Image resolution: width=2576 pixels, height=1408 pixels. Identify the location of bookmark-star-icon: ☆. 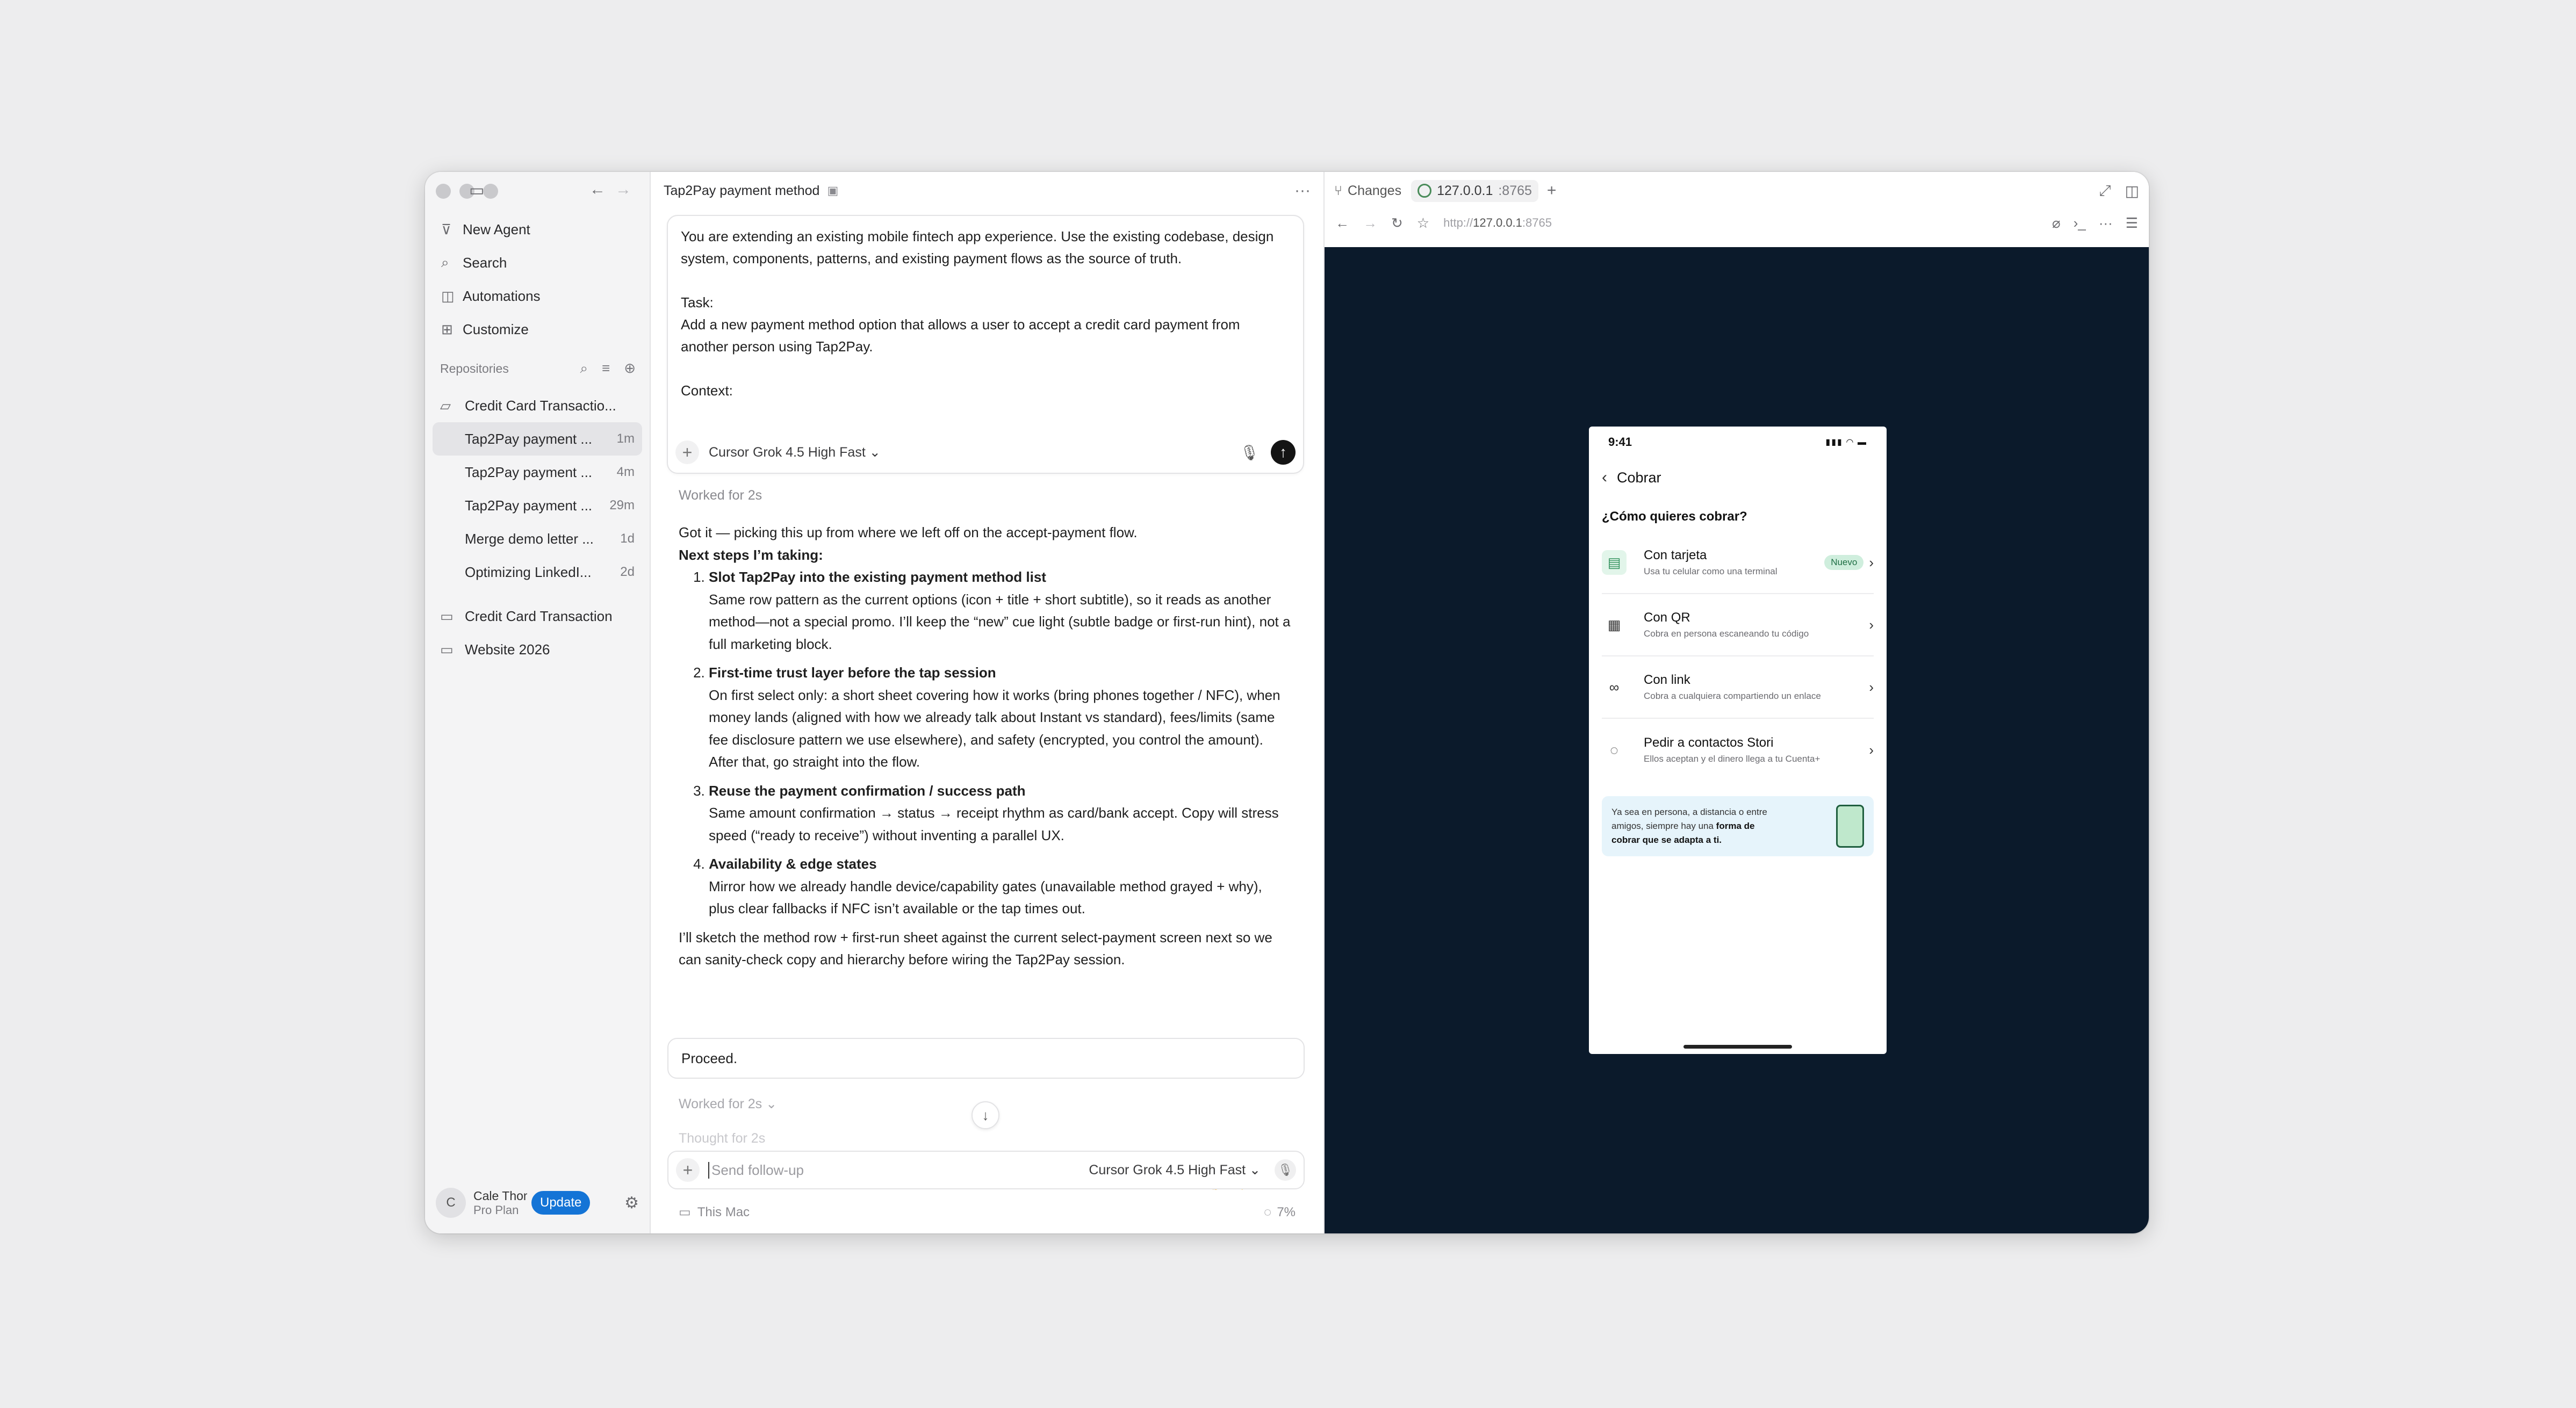
(1423, 223).